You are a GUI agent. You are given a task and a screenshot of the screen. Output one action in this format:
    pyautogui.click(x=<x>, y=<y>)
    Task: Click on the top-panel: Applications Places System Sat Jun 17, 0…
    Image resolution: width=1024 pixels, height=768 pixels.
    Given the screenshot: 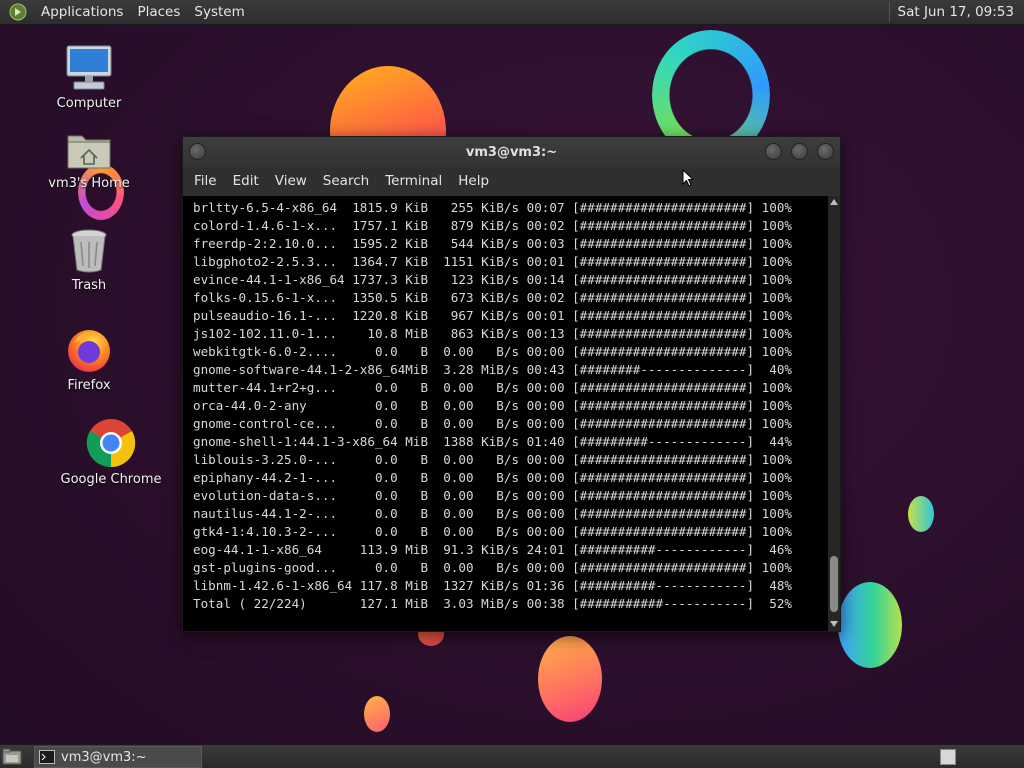 What is the action you would take?
    pyautogui.click(x=512, y=12)
    